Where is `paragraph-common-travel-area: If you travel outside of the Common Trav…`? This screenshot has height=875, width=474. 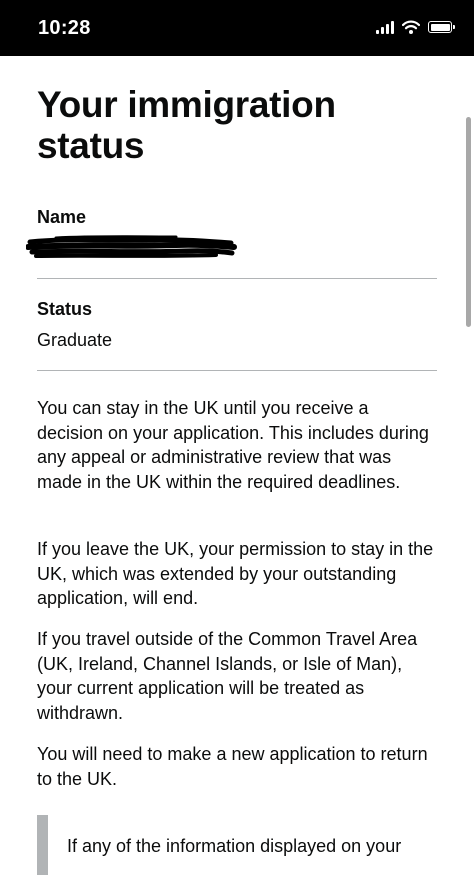 paragraph-common-travel-area: If you travel outside of the Common Trav… is located at coordinates (227, 676).